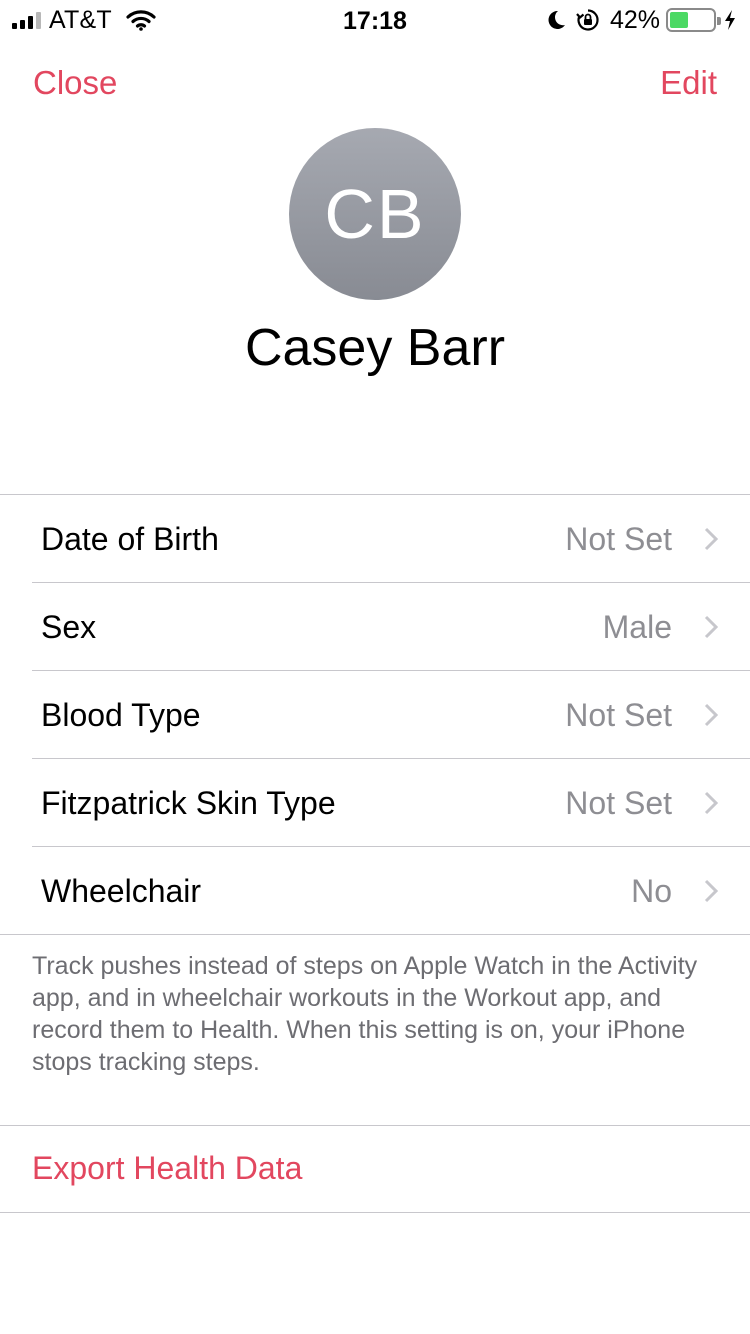 This screenshot has width=750, height=1334. I want to click on export-section: Export Health Data, so click(375, 1169).